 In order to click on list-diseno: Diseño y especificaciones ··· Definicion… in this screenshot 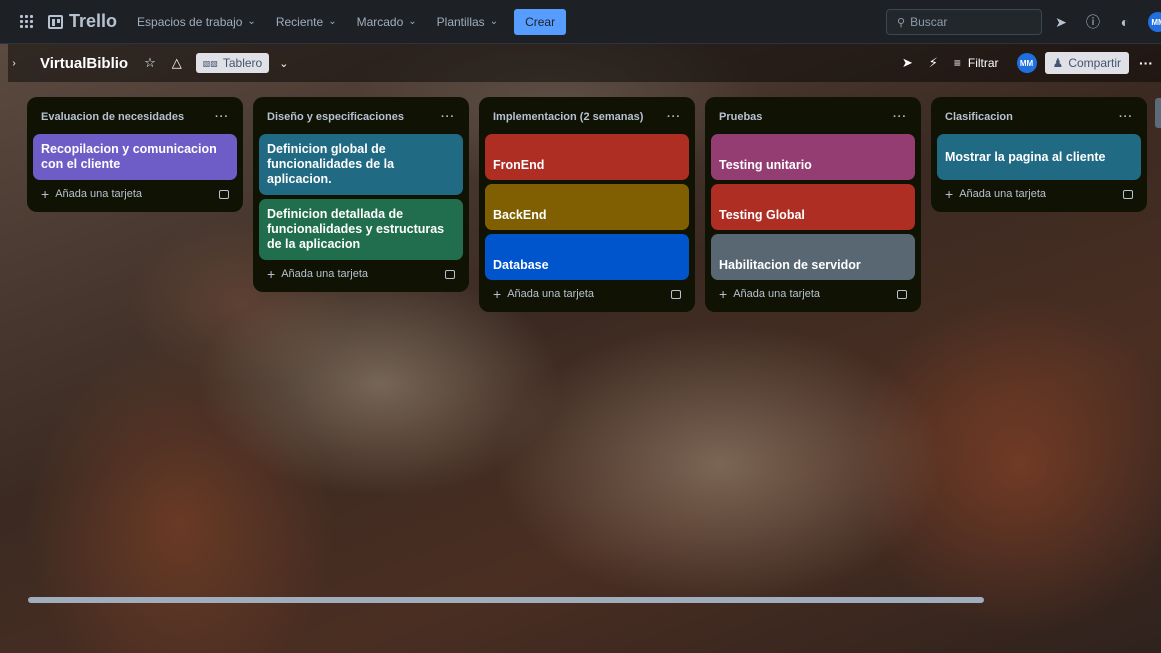, I will do `click(361, 194)`.